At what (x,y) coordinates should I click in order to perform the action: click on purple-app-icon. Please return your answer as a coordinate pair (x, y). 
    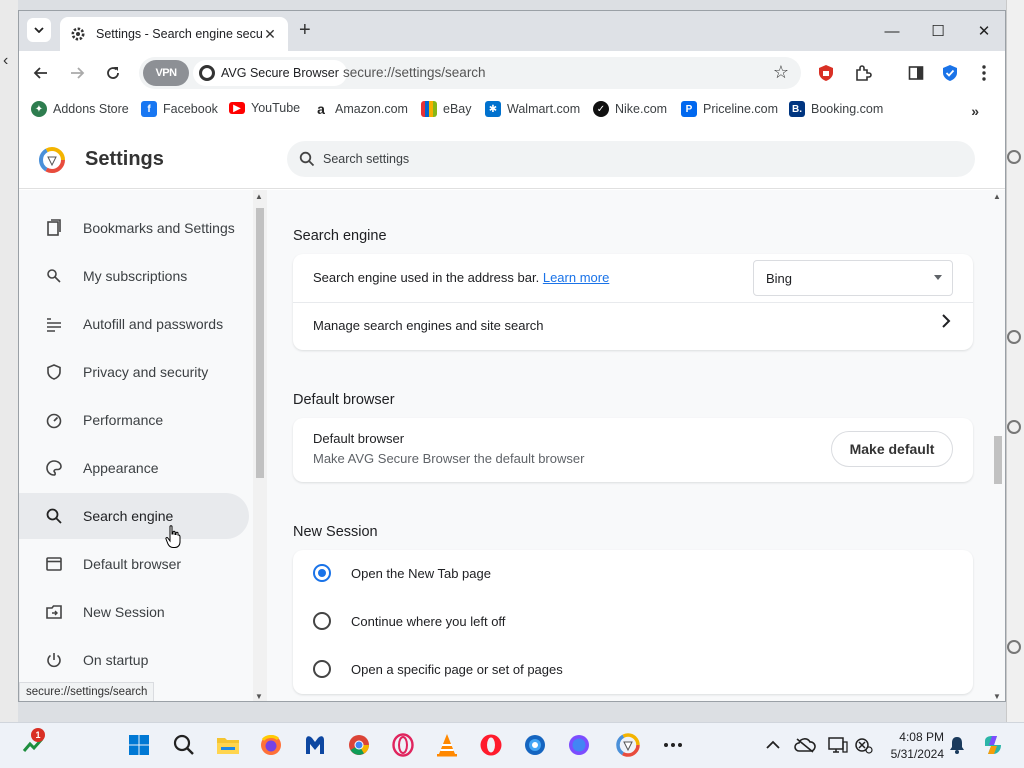
    Looking at the image, I should click on (579, 745).